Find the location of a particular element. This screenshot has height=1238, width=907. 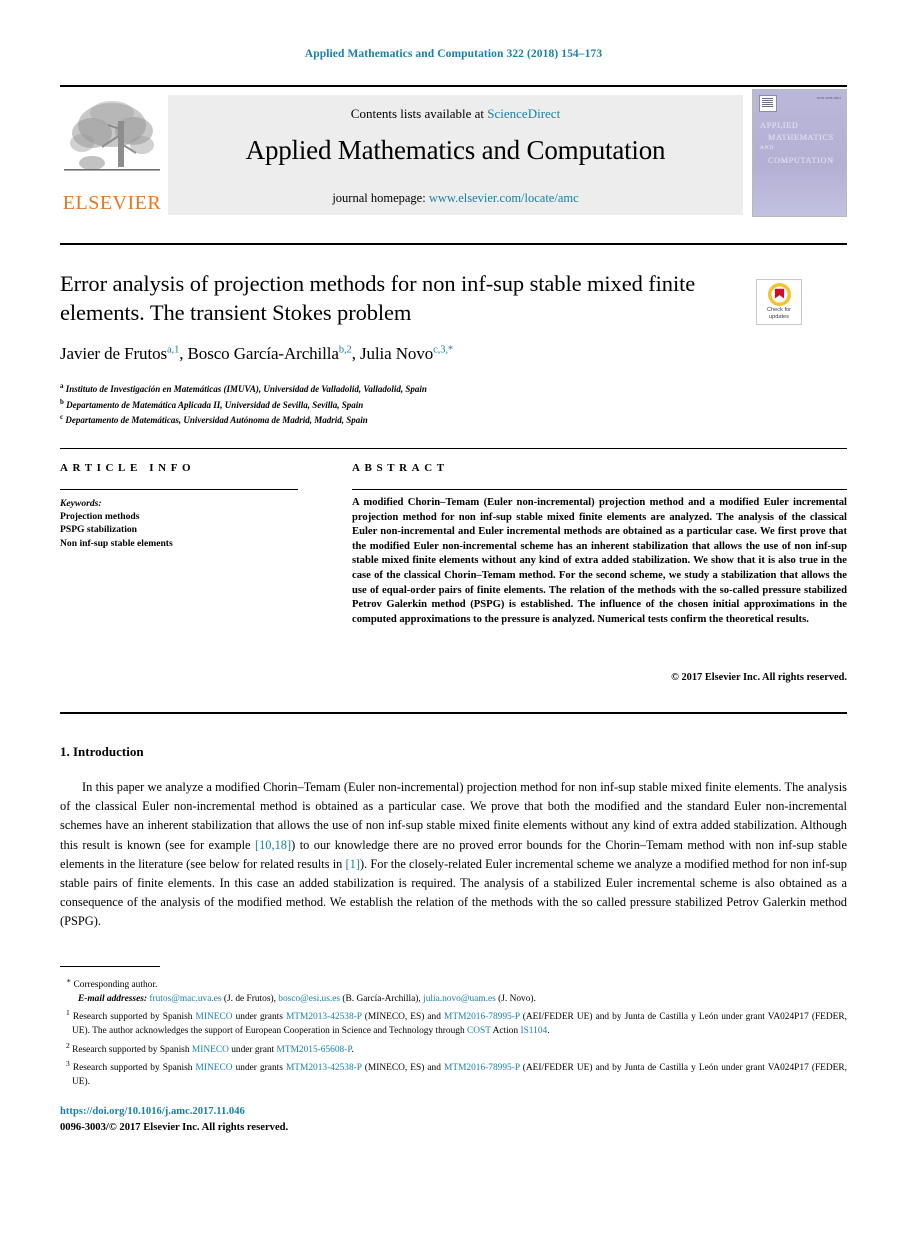

sciencedirect-link: ScienceDirect is located at coordinates (523, 113).